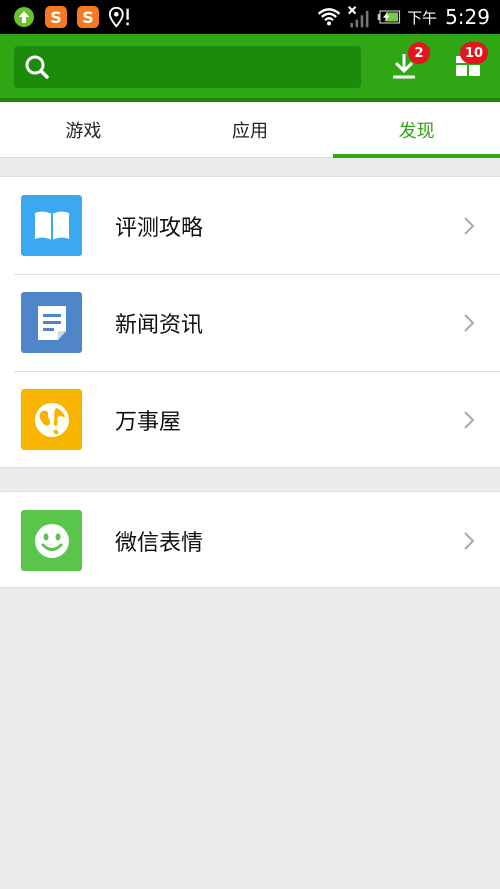 The height and width of the screenshot is (889, 500). I want to click on document-icon, so click(51, 322).